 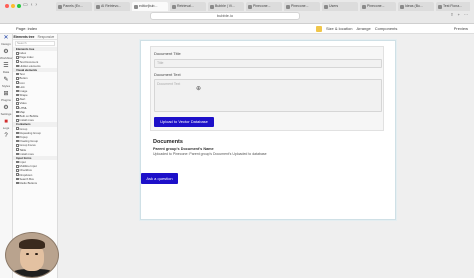 What do you see at coordinates (159, 178) in the screenshot?
I see `ask-a-question-button: Ask a question` at bounding box center [159, 178].